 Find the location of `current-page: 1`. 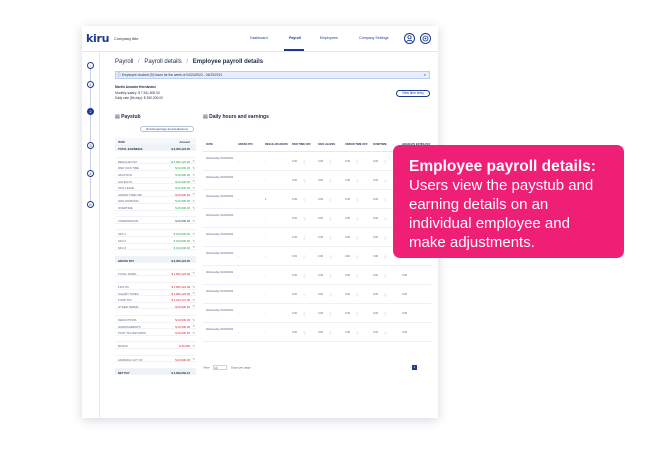

current-page: 1 is located at coordinates (414, 367).